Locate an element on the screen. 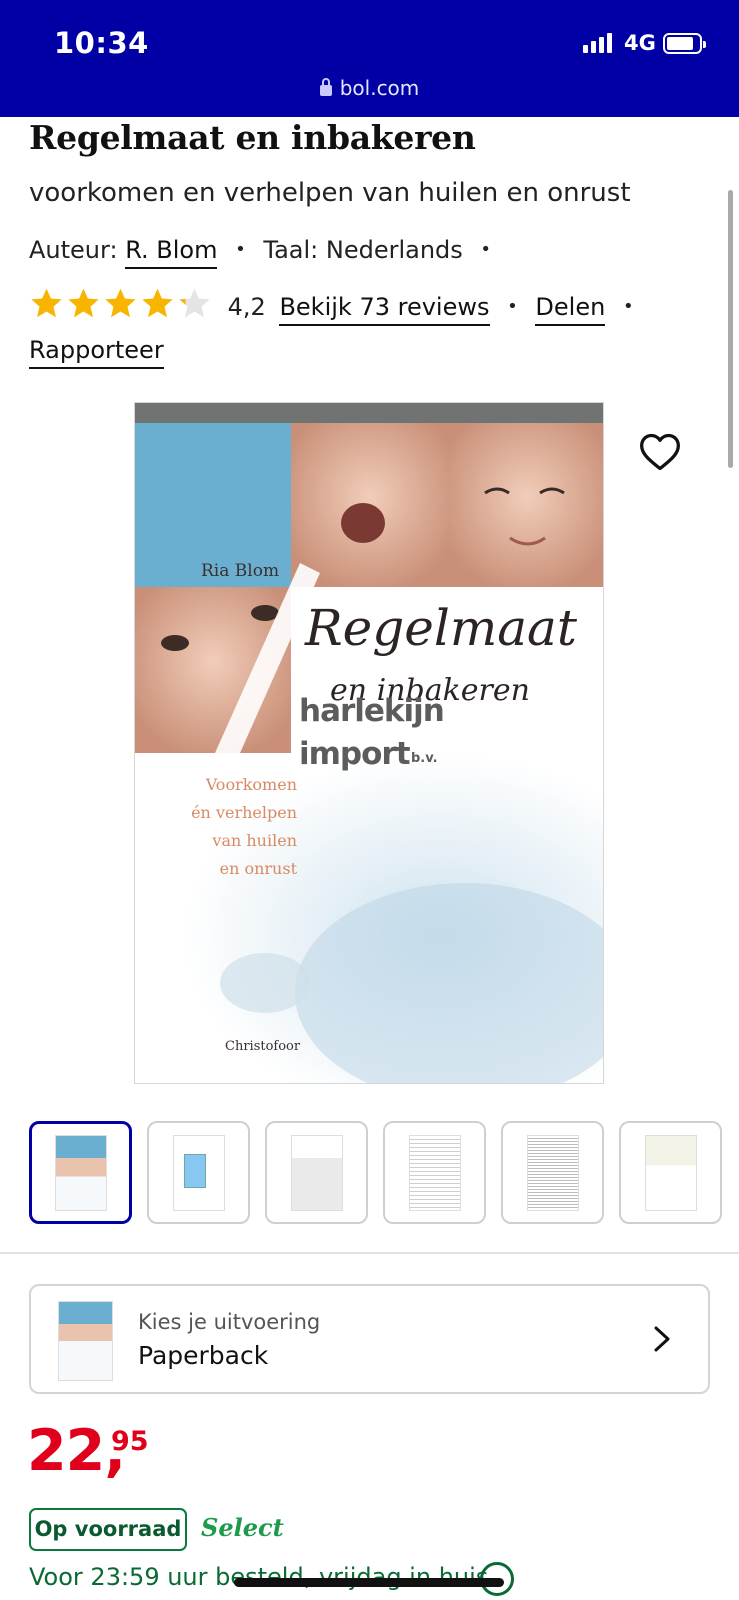  variant-selector: Kies je uitvoering Paperback is located at coordinates (369, 1339).